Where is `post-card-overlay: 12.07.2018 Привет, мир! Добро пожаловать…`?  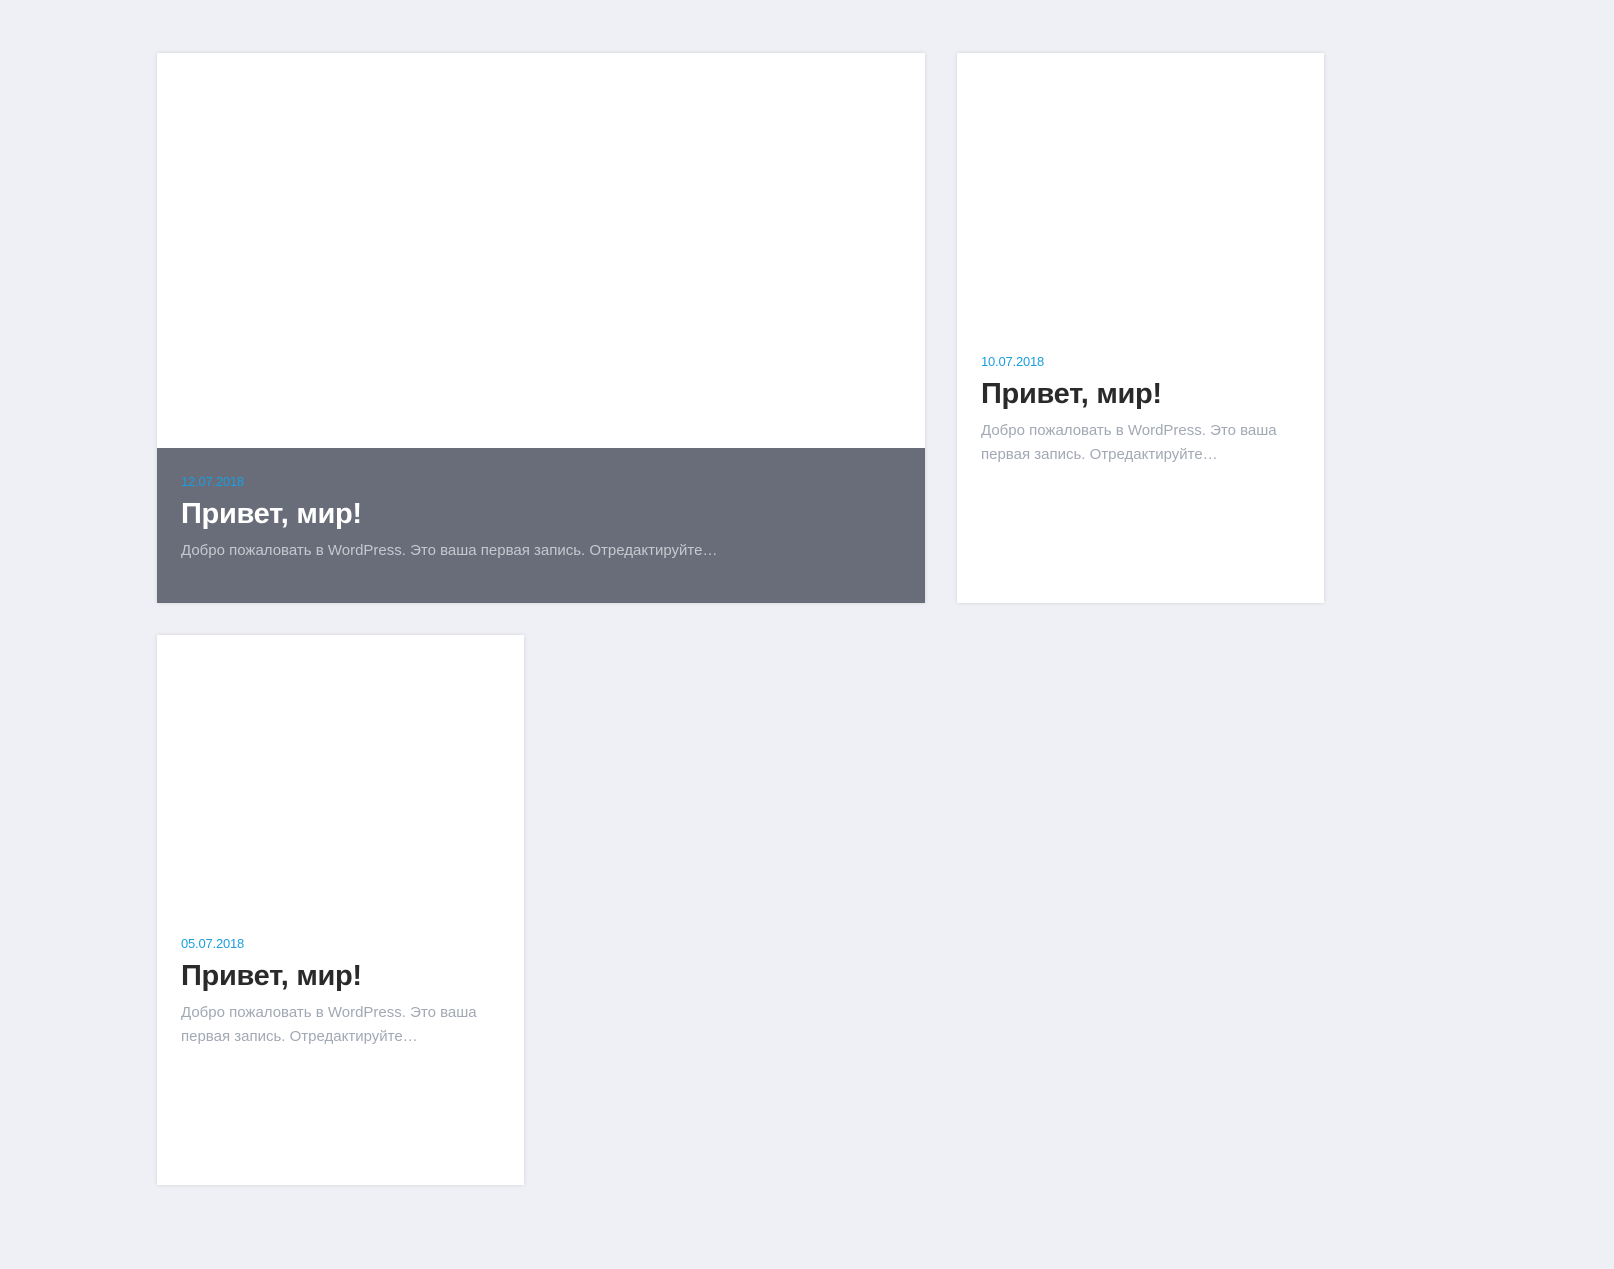 post-card-overlay: 12.07.2018 Привет, мир! Добро пожаловать… is located at coordinates (541, 525).